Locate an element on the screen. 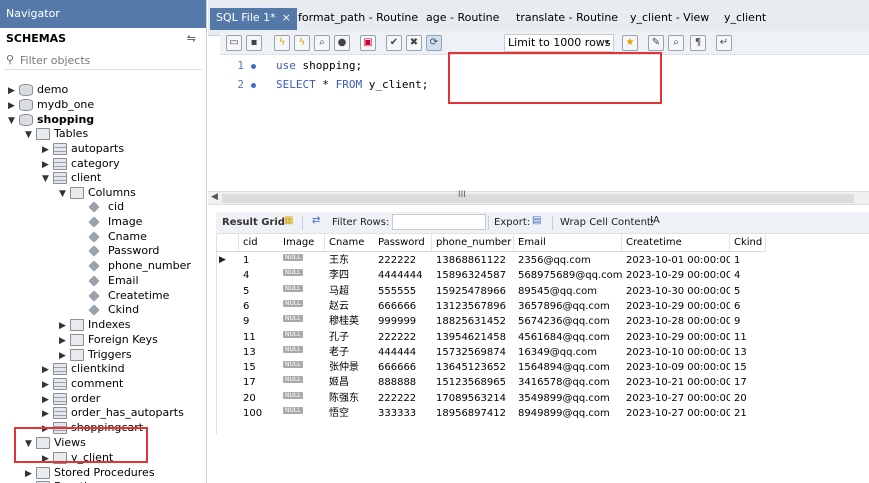  column-header-phone-number: phone_number is located at coordinates (473, 243).